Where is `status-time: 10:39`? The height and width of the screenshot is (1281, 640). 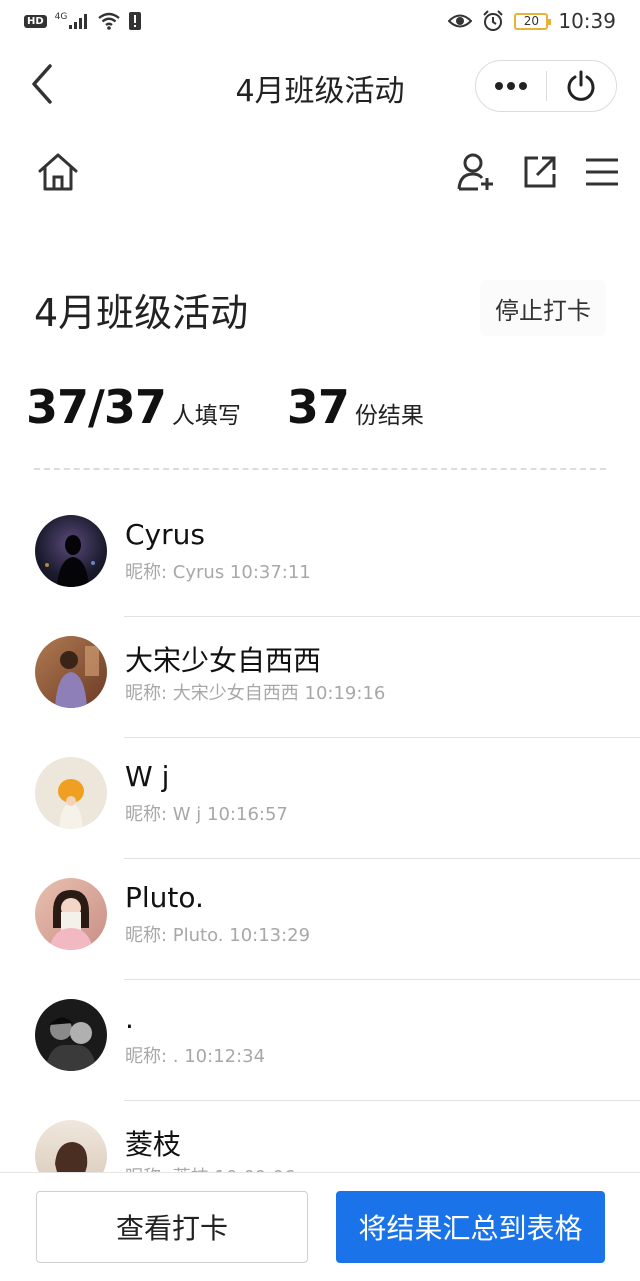 status-time: 10:39 is located at coordinates (587, 21).